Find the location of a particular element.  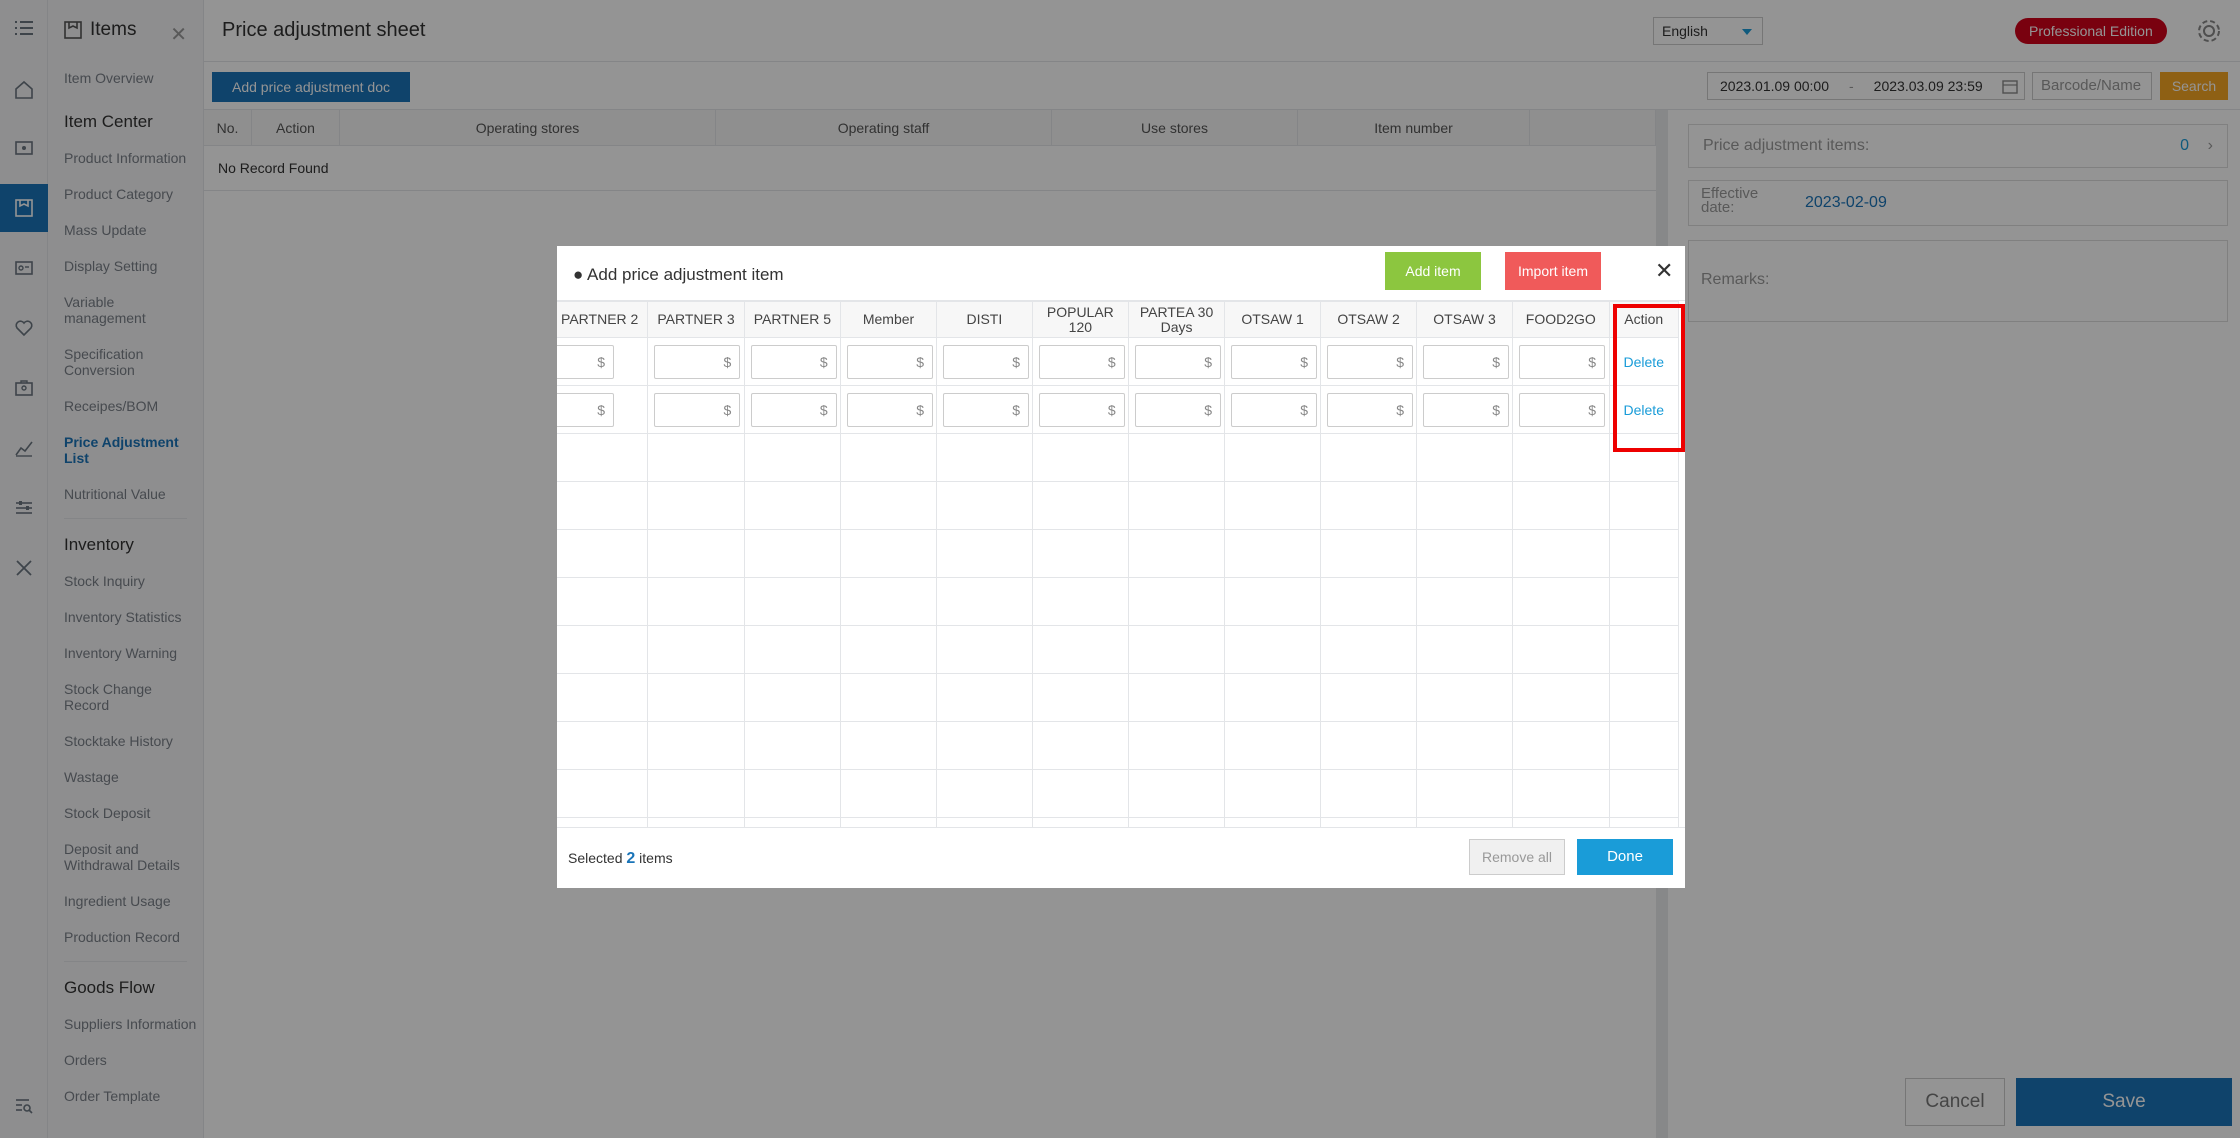

import-item-button: Import item is located at coordinates (1553, 271).